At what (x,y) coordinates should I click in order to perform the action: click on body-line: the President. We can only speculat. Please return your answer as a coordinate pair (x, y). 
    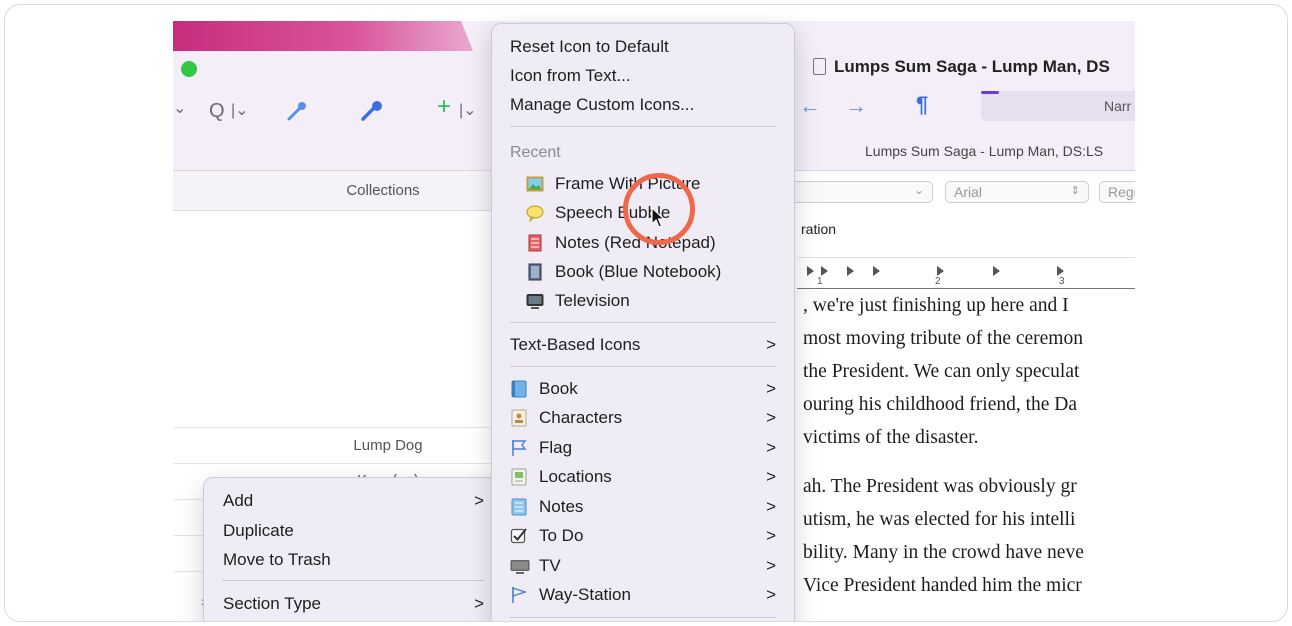
    Looking at the image, I should click on (941, 371).